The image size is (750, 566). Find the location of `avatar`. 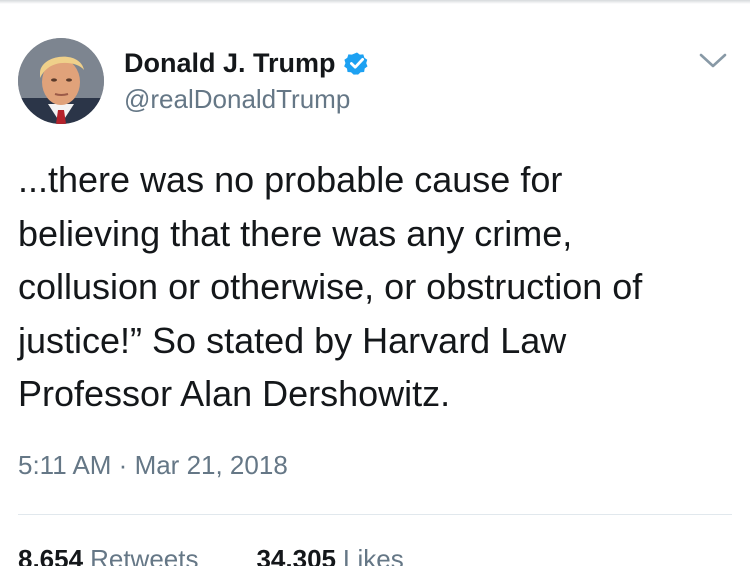

avatar is located at coordinates (61, 81).